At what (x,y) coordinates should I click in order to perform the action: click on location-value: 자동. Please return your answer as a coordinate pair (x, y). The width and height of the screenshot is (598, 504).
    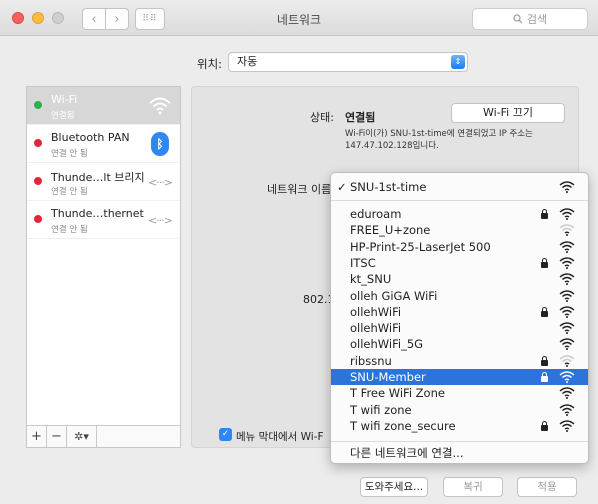
    Looking at the image, I should click on (247, 61).